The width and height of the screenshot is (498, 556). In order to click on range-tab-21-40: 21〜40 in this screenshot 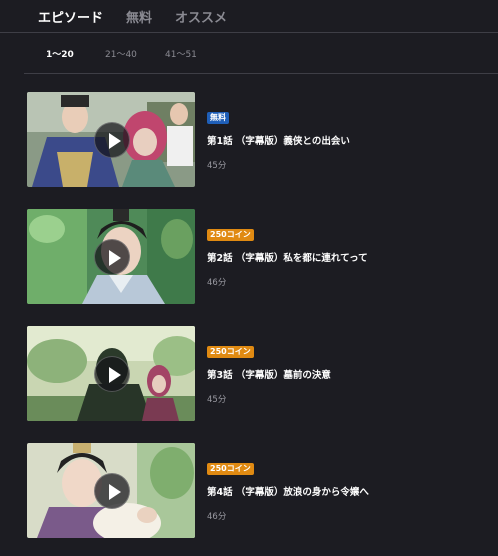, I will do `click(121, 53)`.